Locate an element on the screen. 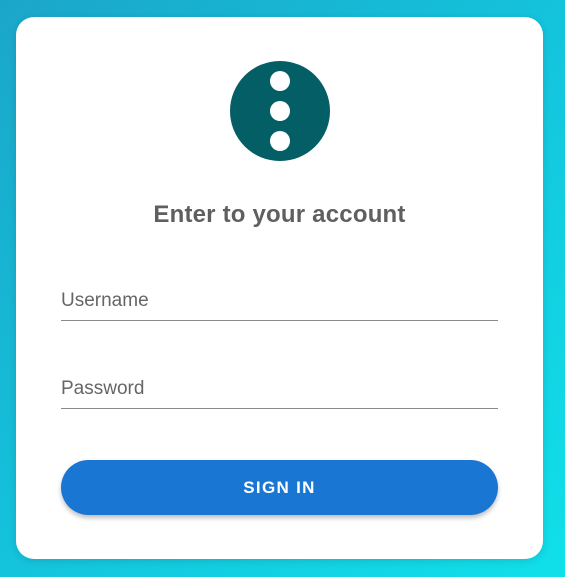 The width and height of the screenshot is (565, 577). username-field-container is located at coordinates (279, 302).